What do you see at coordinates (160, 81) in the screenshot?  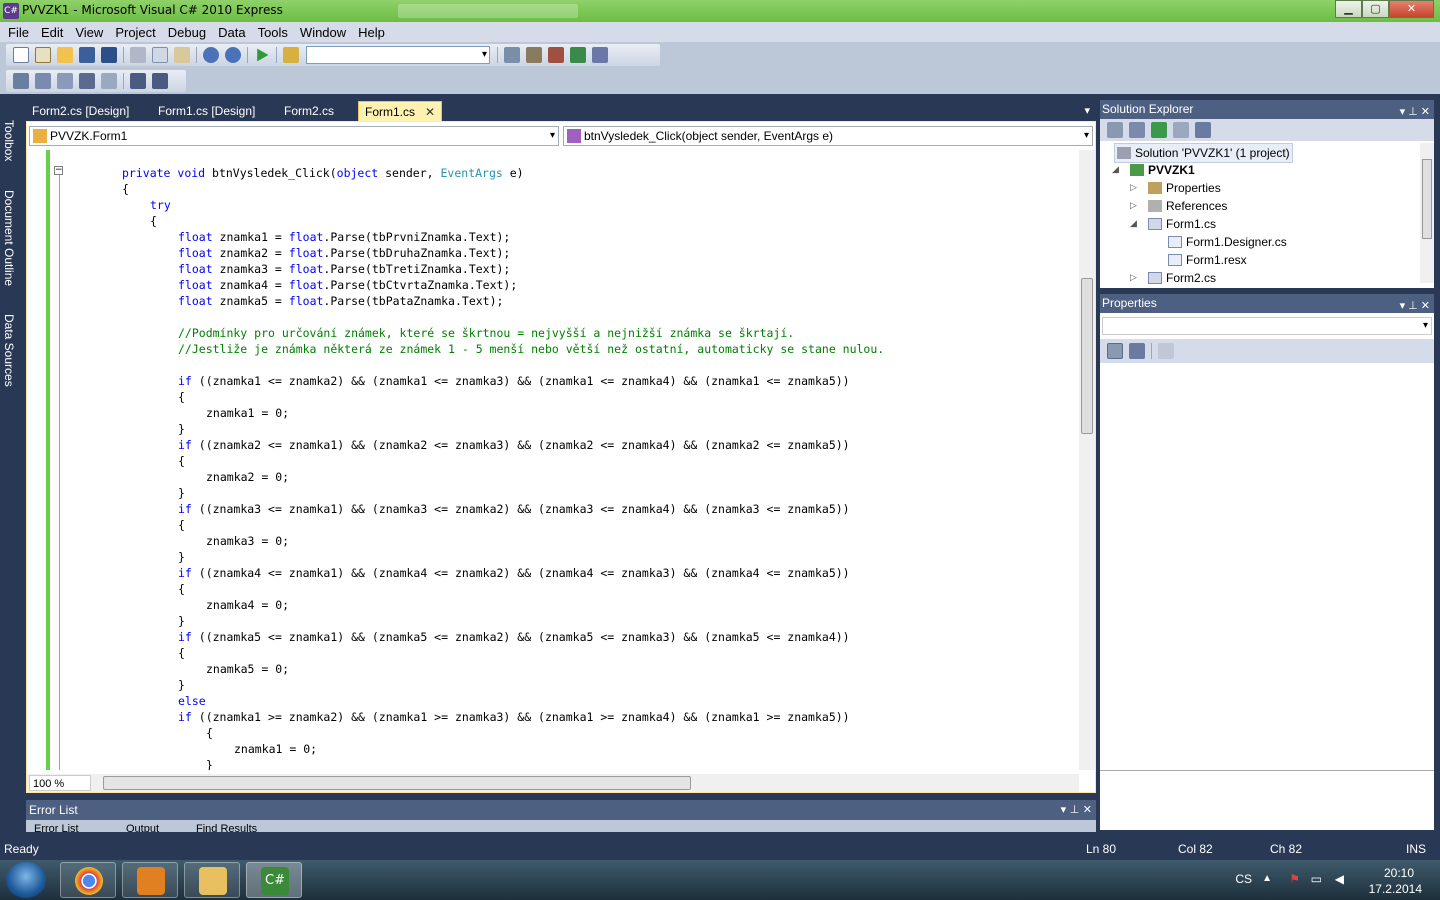 I see `uncomment-lines-icon` at bounding box center [160, 81].